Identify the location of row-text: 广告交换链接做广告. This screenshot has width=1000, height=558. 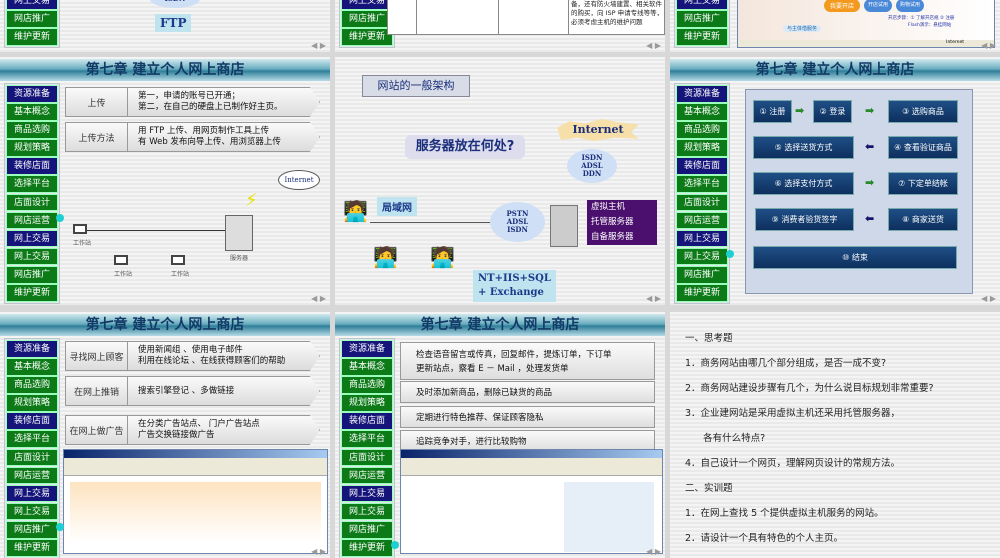
(176, 435).